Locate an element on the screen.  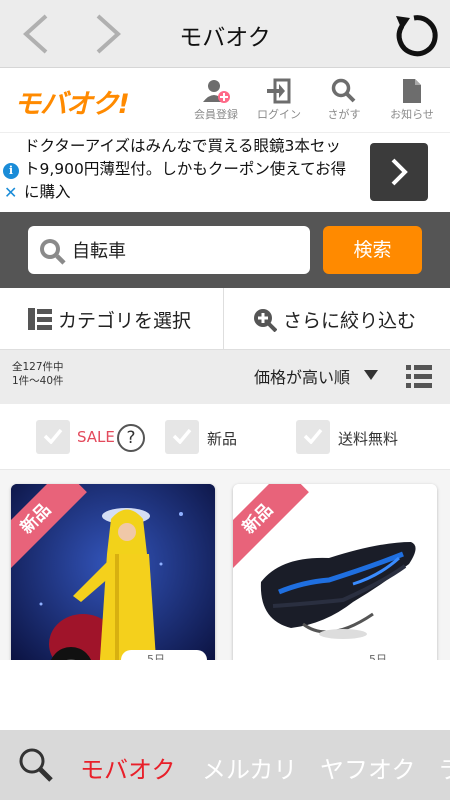
chevron-right-icon is located at coordinates (399, 172).